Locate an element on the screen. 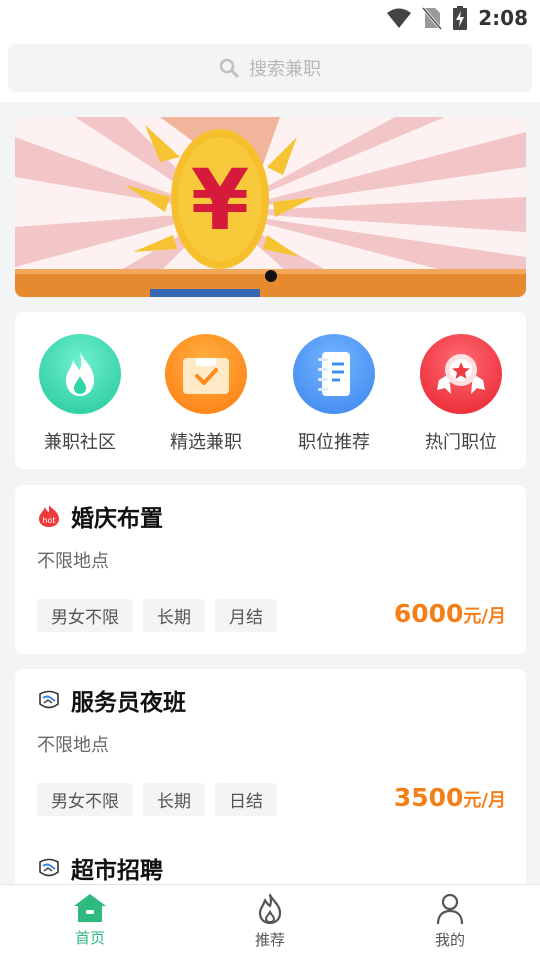  quick-nav-item-featured: 精选兼职 is located at coordinates (206, 394).